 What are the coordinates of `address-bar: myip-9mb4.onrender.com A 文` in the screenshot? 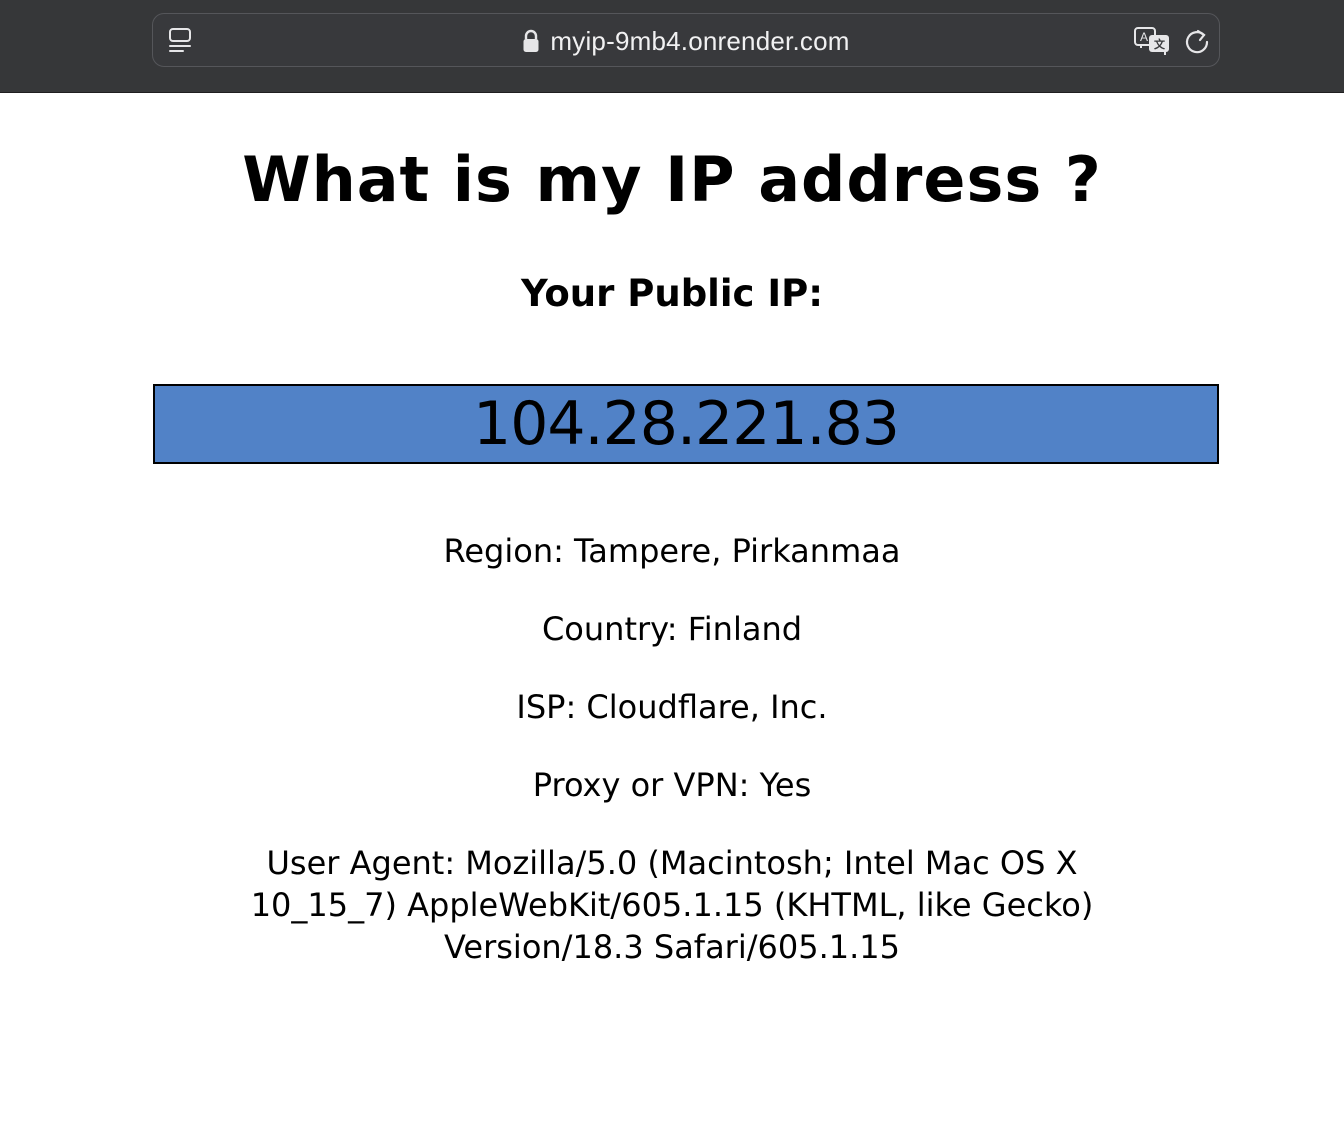 It's located at (686, 40).